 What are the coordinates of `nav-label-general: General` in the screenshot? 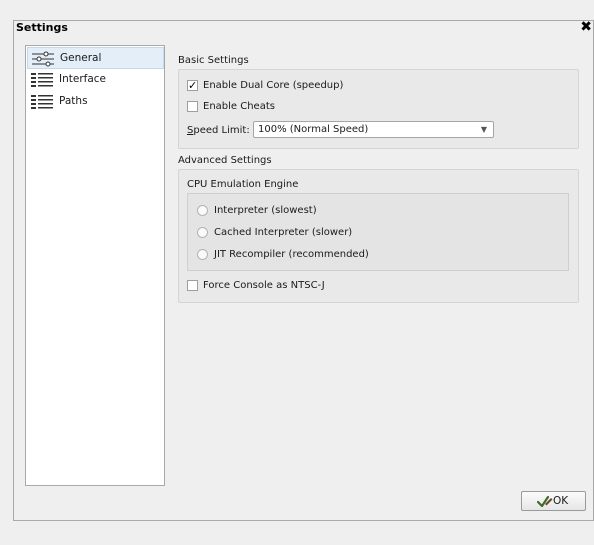 It's located at (81, 58).